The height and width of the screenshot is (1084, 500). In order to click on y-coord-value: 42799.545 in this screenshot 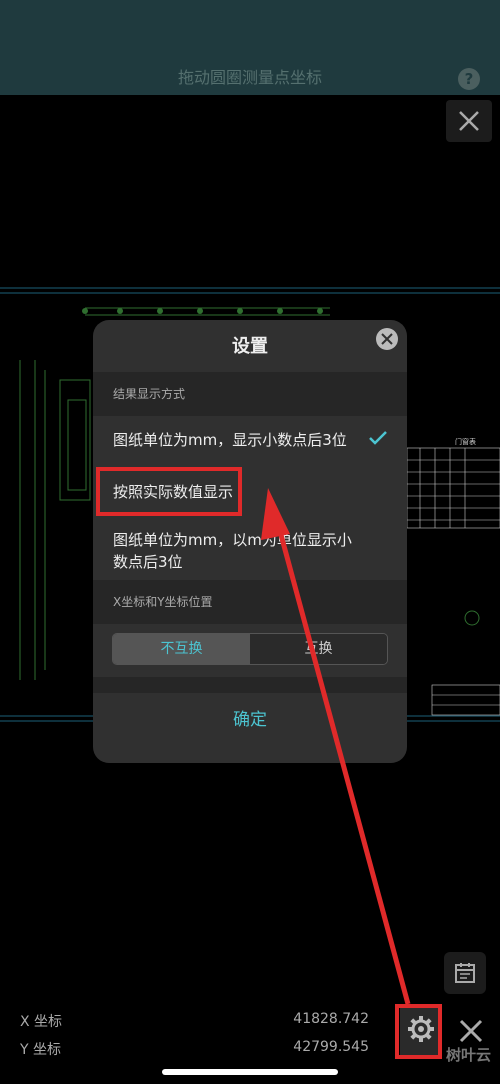, I will do `click(331, 1047)`.